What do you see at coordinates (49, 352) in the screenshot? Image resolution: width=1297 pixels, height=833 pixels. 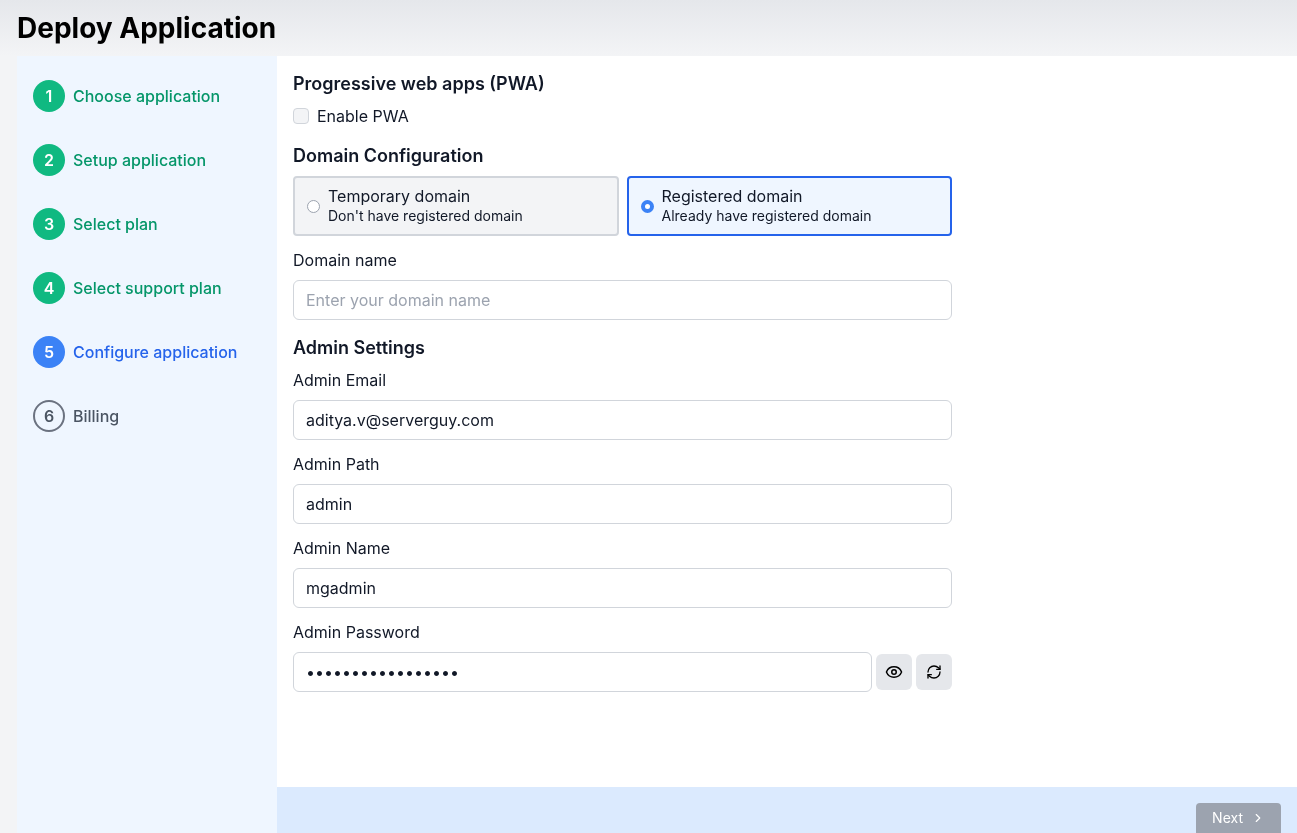 I see `step-number: 5` at bounding box center [49, 352].